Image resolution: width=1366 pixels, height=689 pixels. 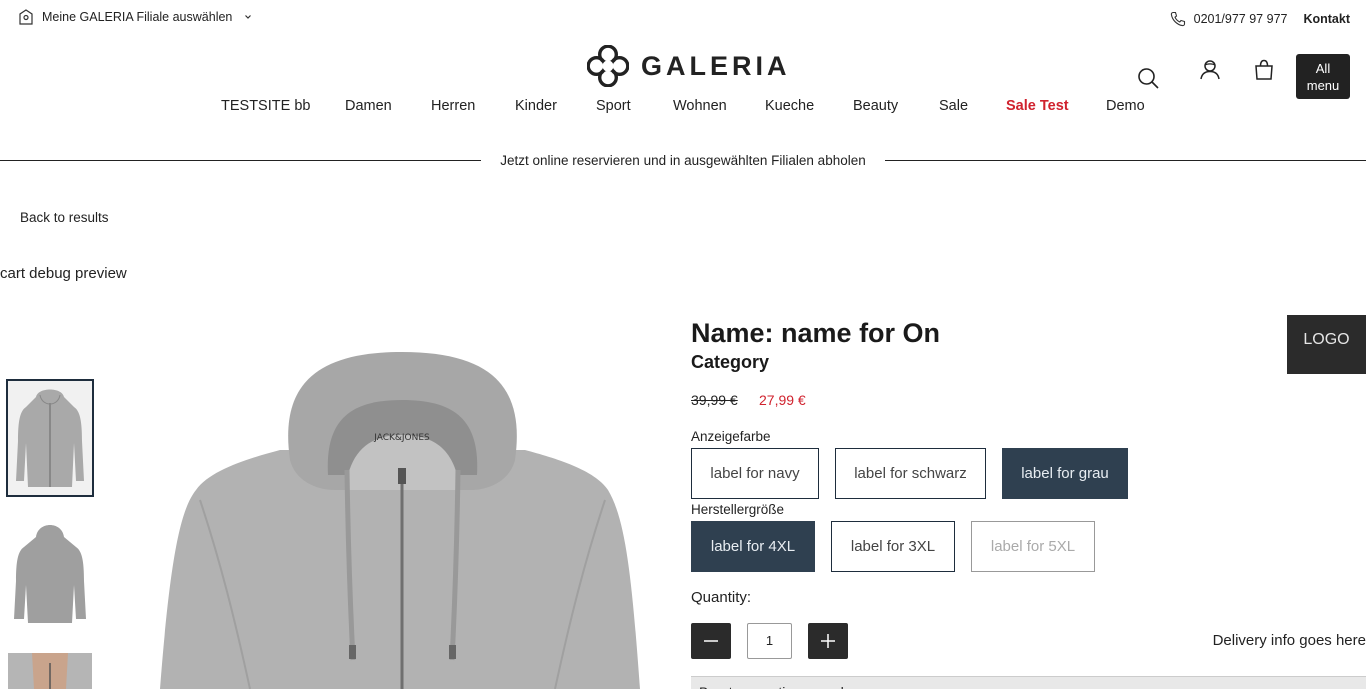 I want to click on quantity-label: Quantity:, so click(x=721, y=597).